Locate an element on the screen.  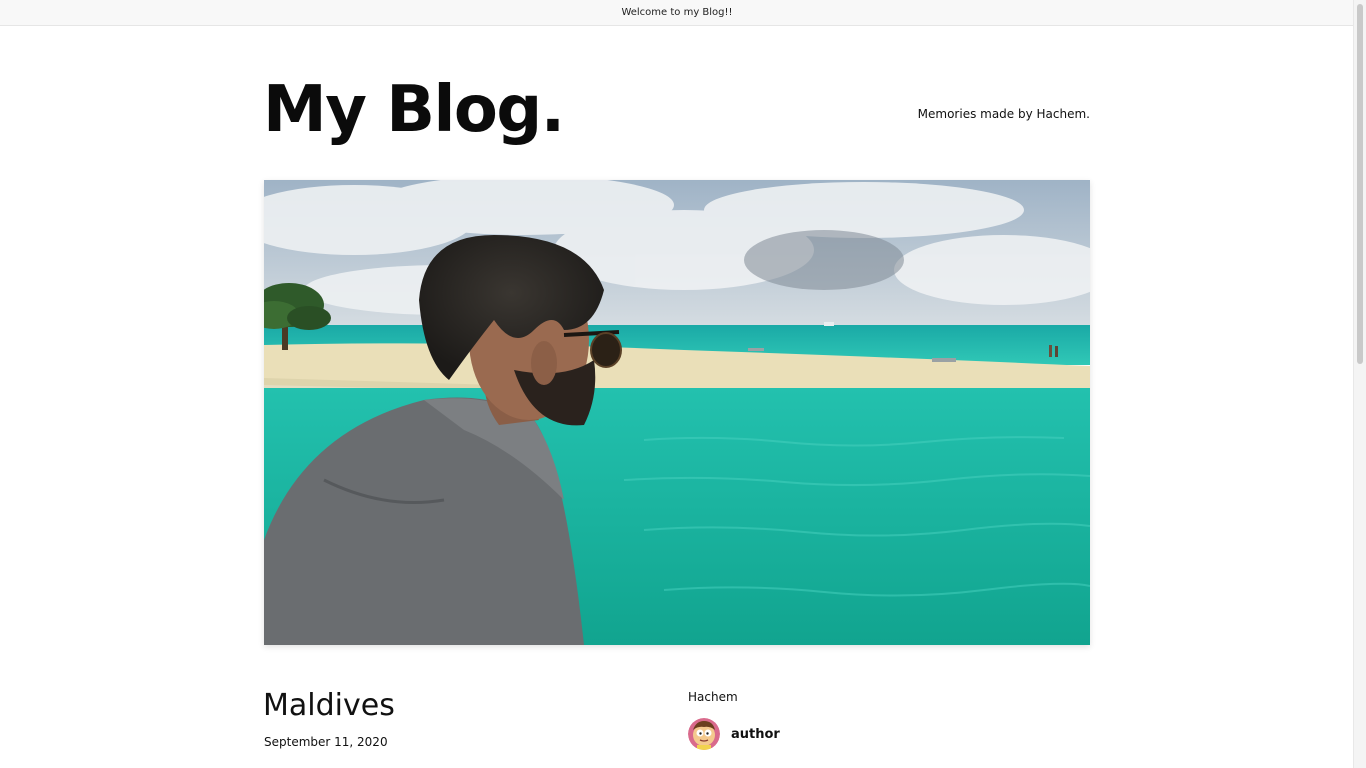
author-name: Hachem is located at coordinates (713, 697).